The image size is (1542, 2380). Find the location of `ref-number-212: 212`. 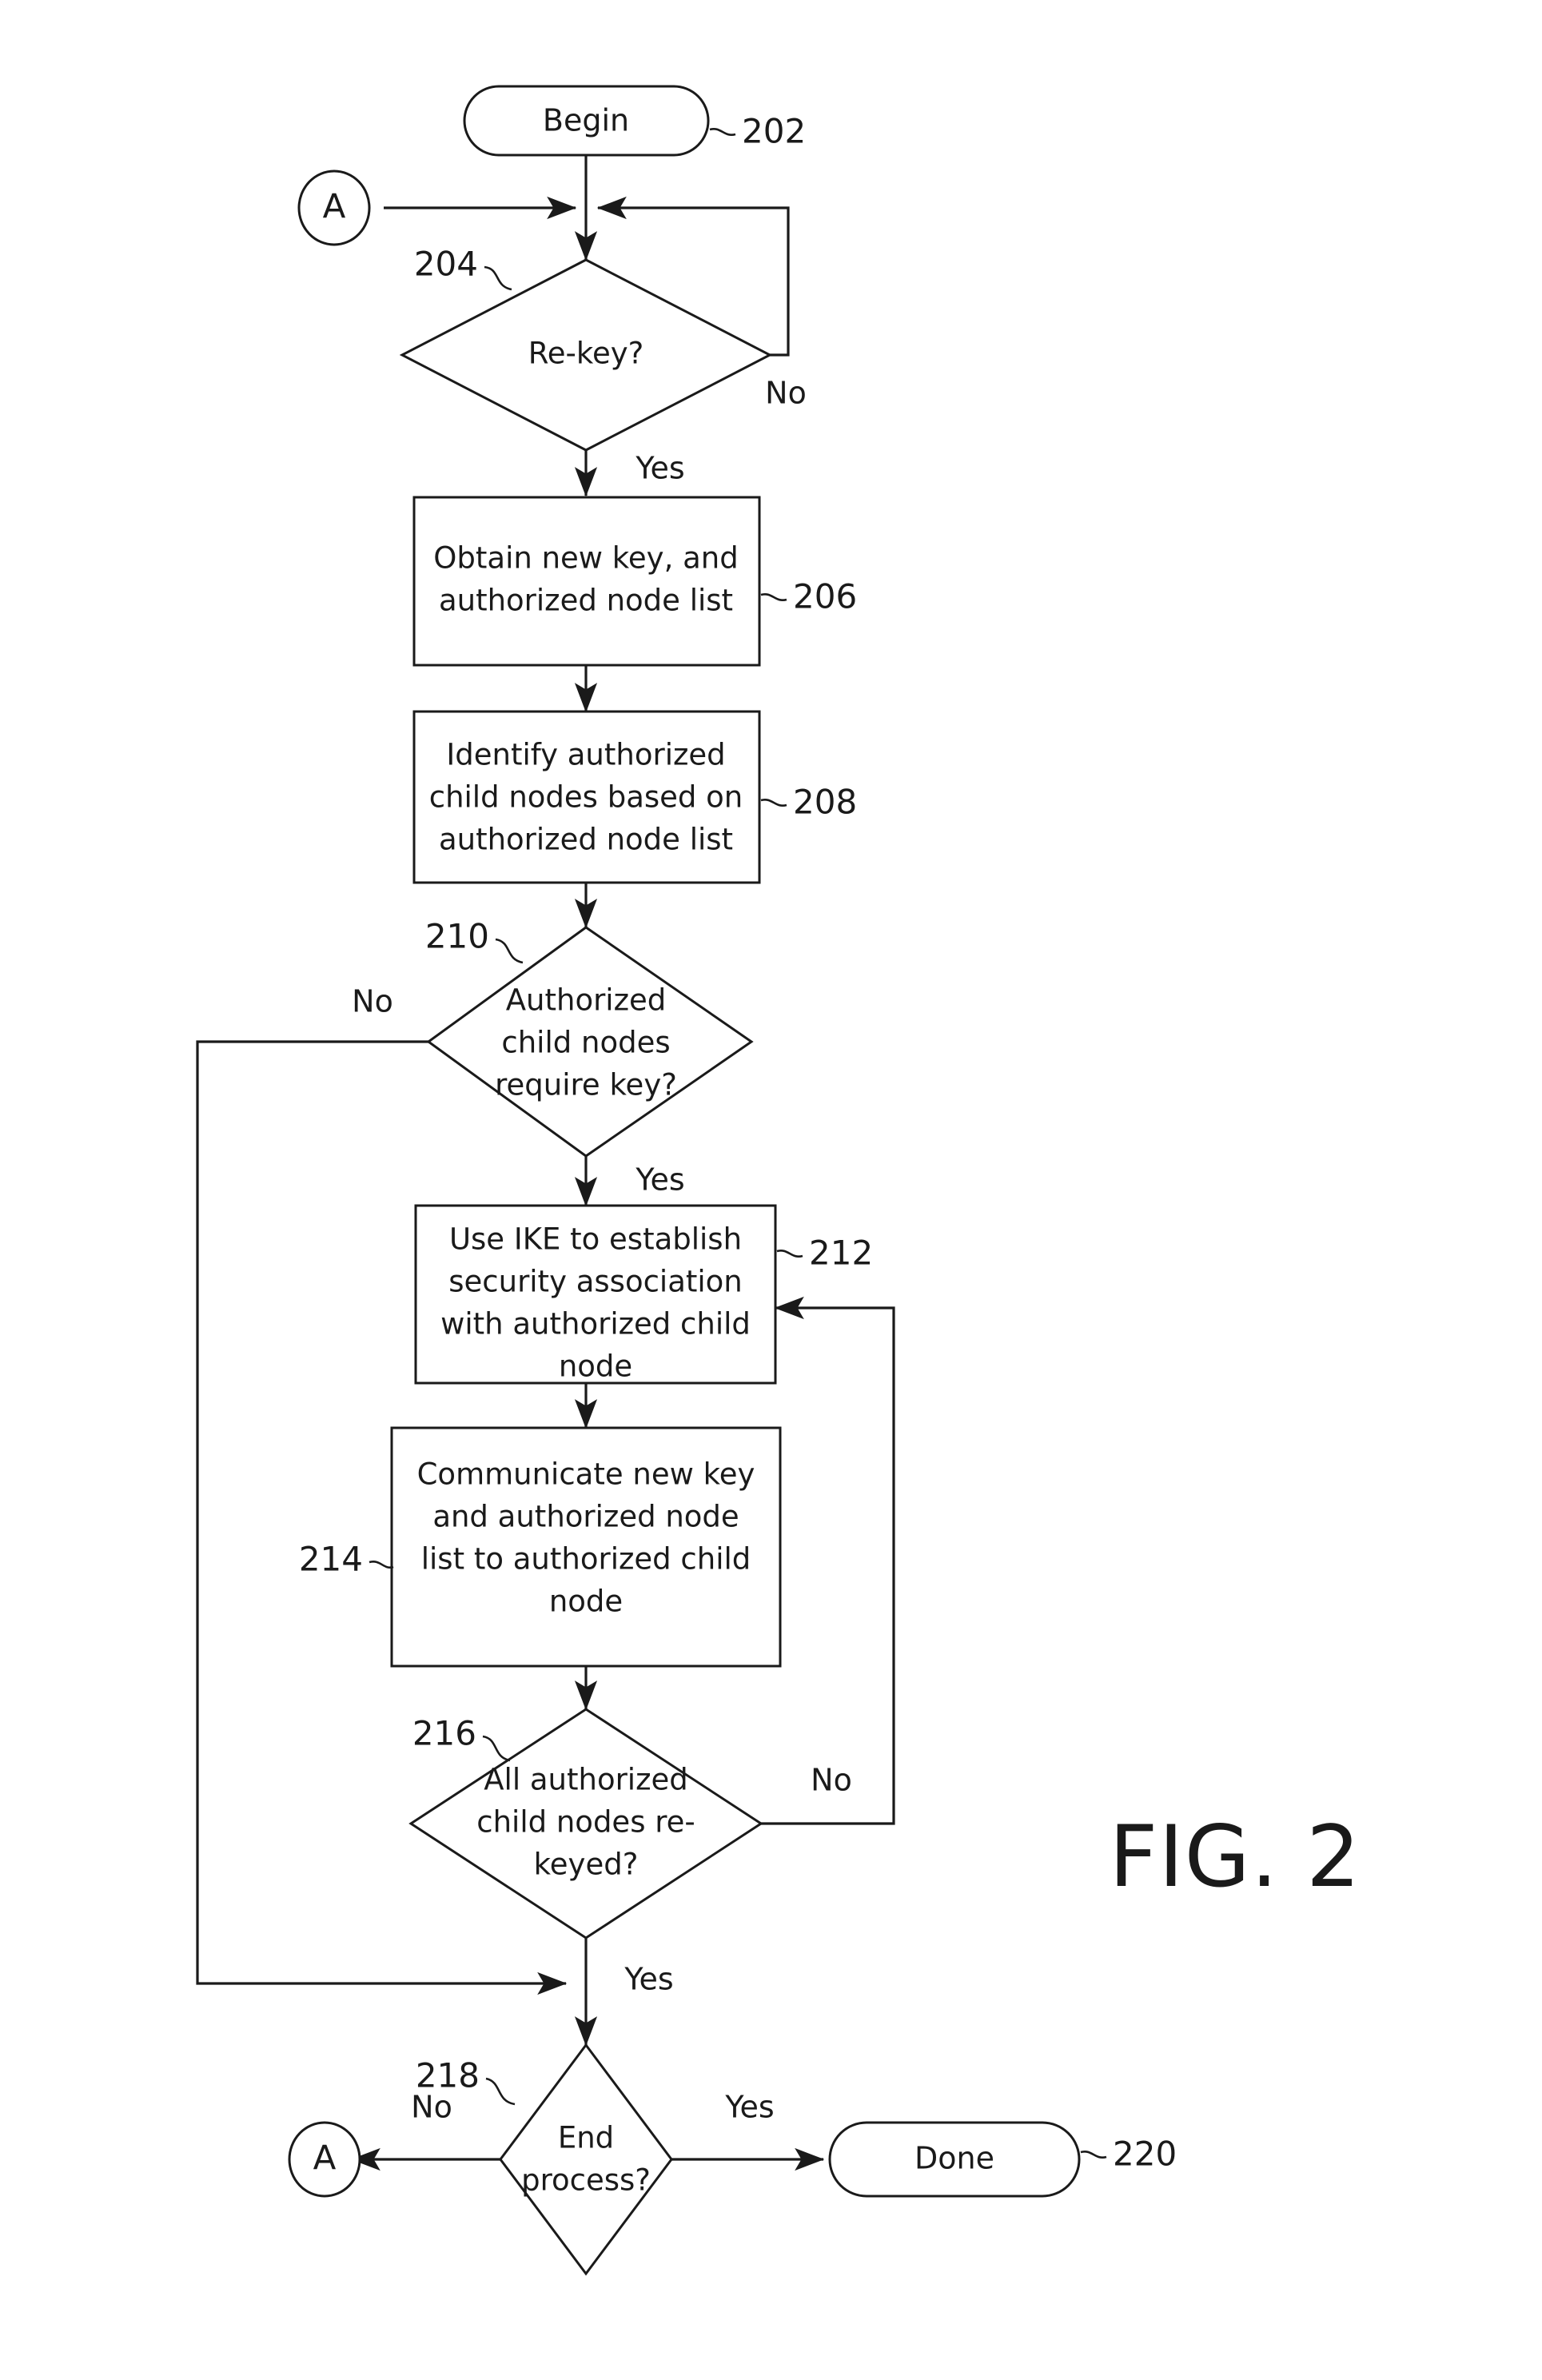

ref-number-212: 212 is located at coordinates (841, 1253).